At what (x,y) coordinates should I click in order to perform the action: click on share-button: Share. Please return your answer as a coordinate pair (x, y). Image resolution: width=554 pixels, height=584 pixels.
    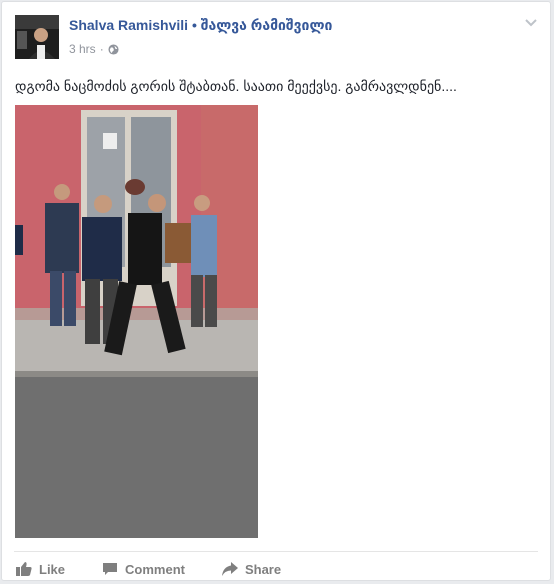
    Looking at the image, I should click on (251, 569).